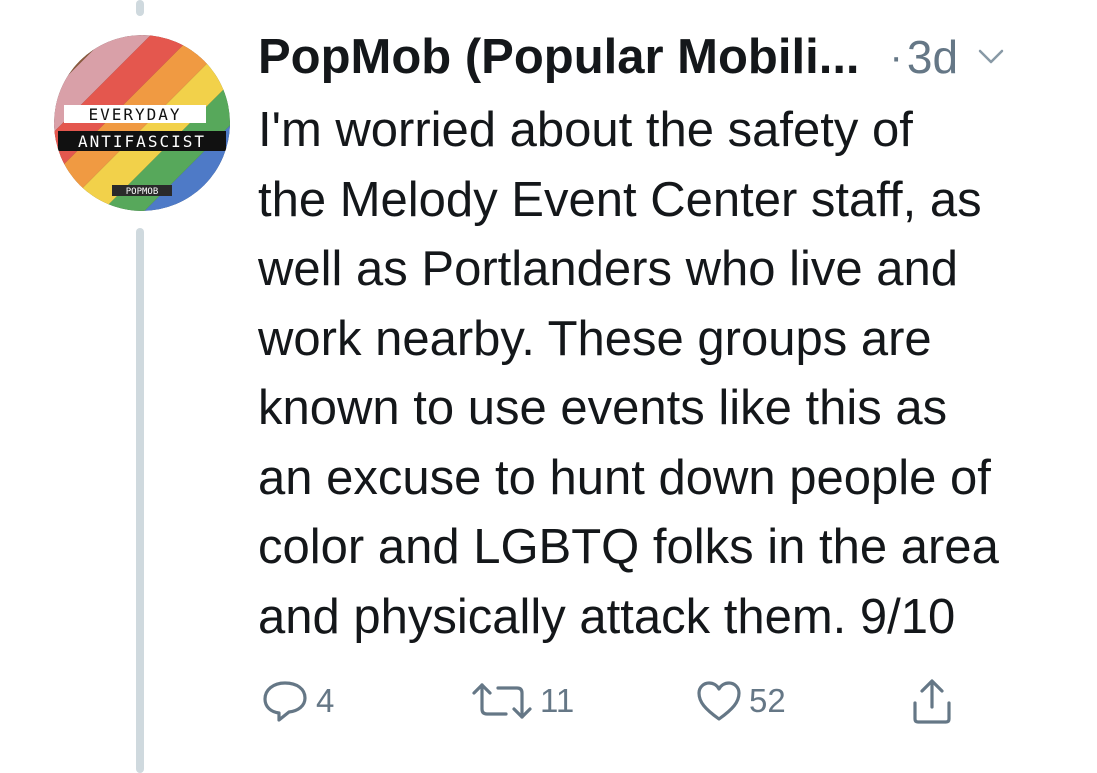  I want to click on avatar: EVERYDAY ANTIFASCIST POPMOB, so click(142, 123).